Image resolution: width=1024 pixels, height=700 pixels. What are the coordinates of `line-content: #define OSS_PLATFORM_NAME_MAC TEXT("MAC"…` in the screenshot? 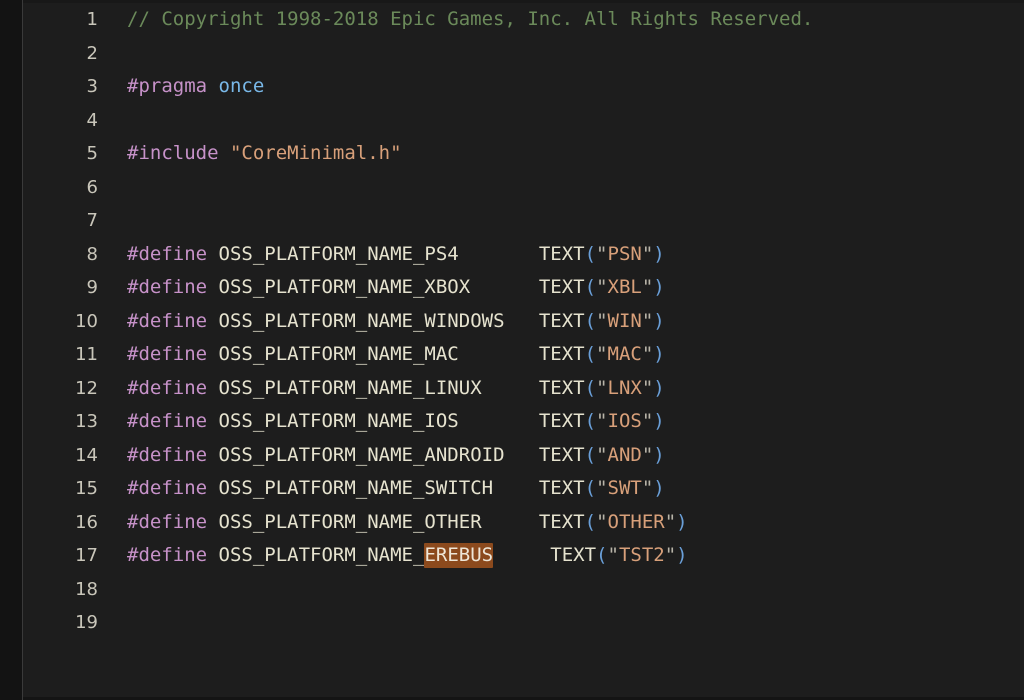 It's located at (396, 355).